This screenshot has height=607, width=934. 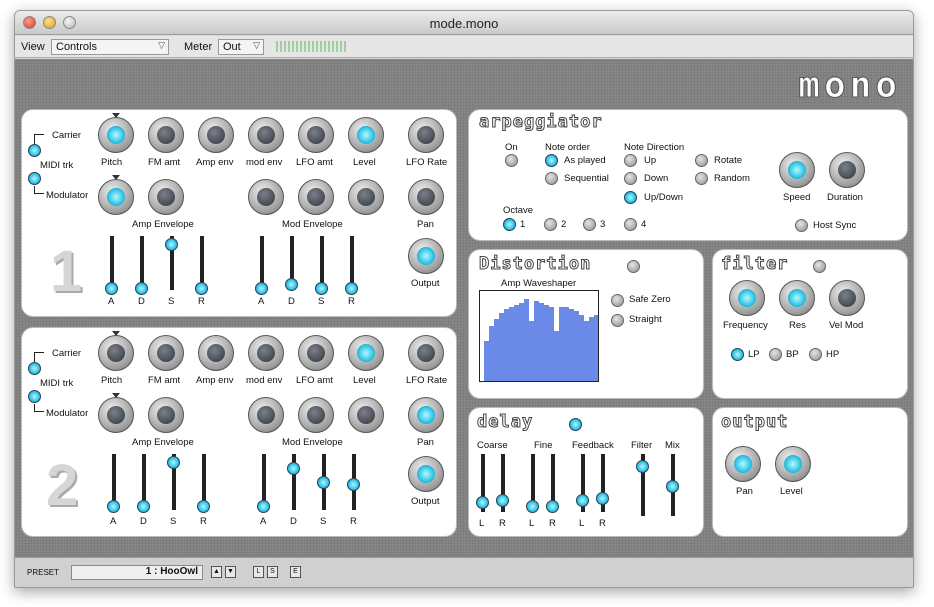 What do you see at coordinates (847, 170) in the screenshot?
I see `duration-knob` at bounding box center [847, 170].